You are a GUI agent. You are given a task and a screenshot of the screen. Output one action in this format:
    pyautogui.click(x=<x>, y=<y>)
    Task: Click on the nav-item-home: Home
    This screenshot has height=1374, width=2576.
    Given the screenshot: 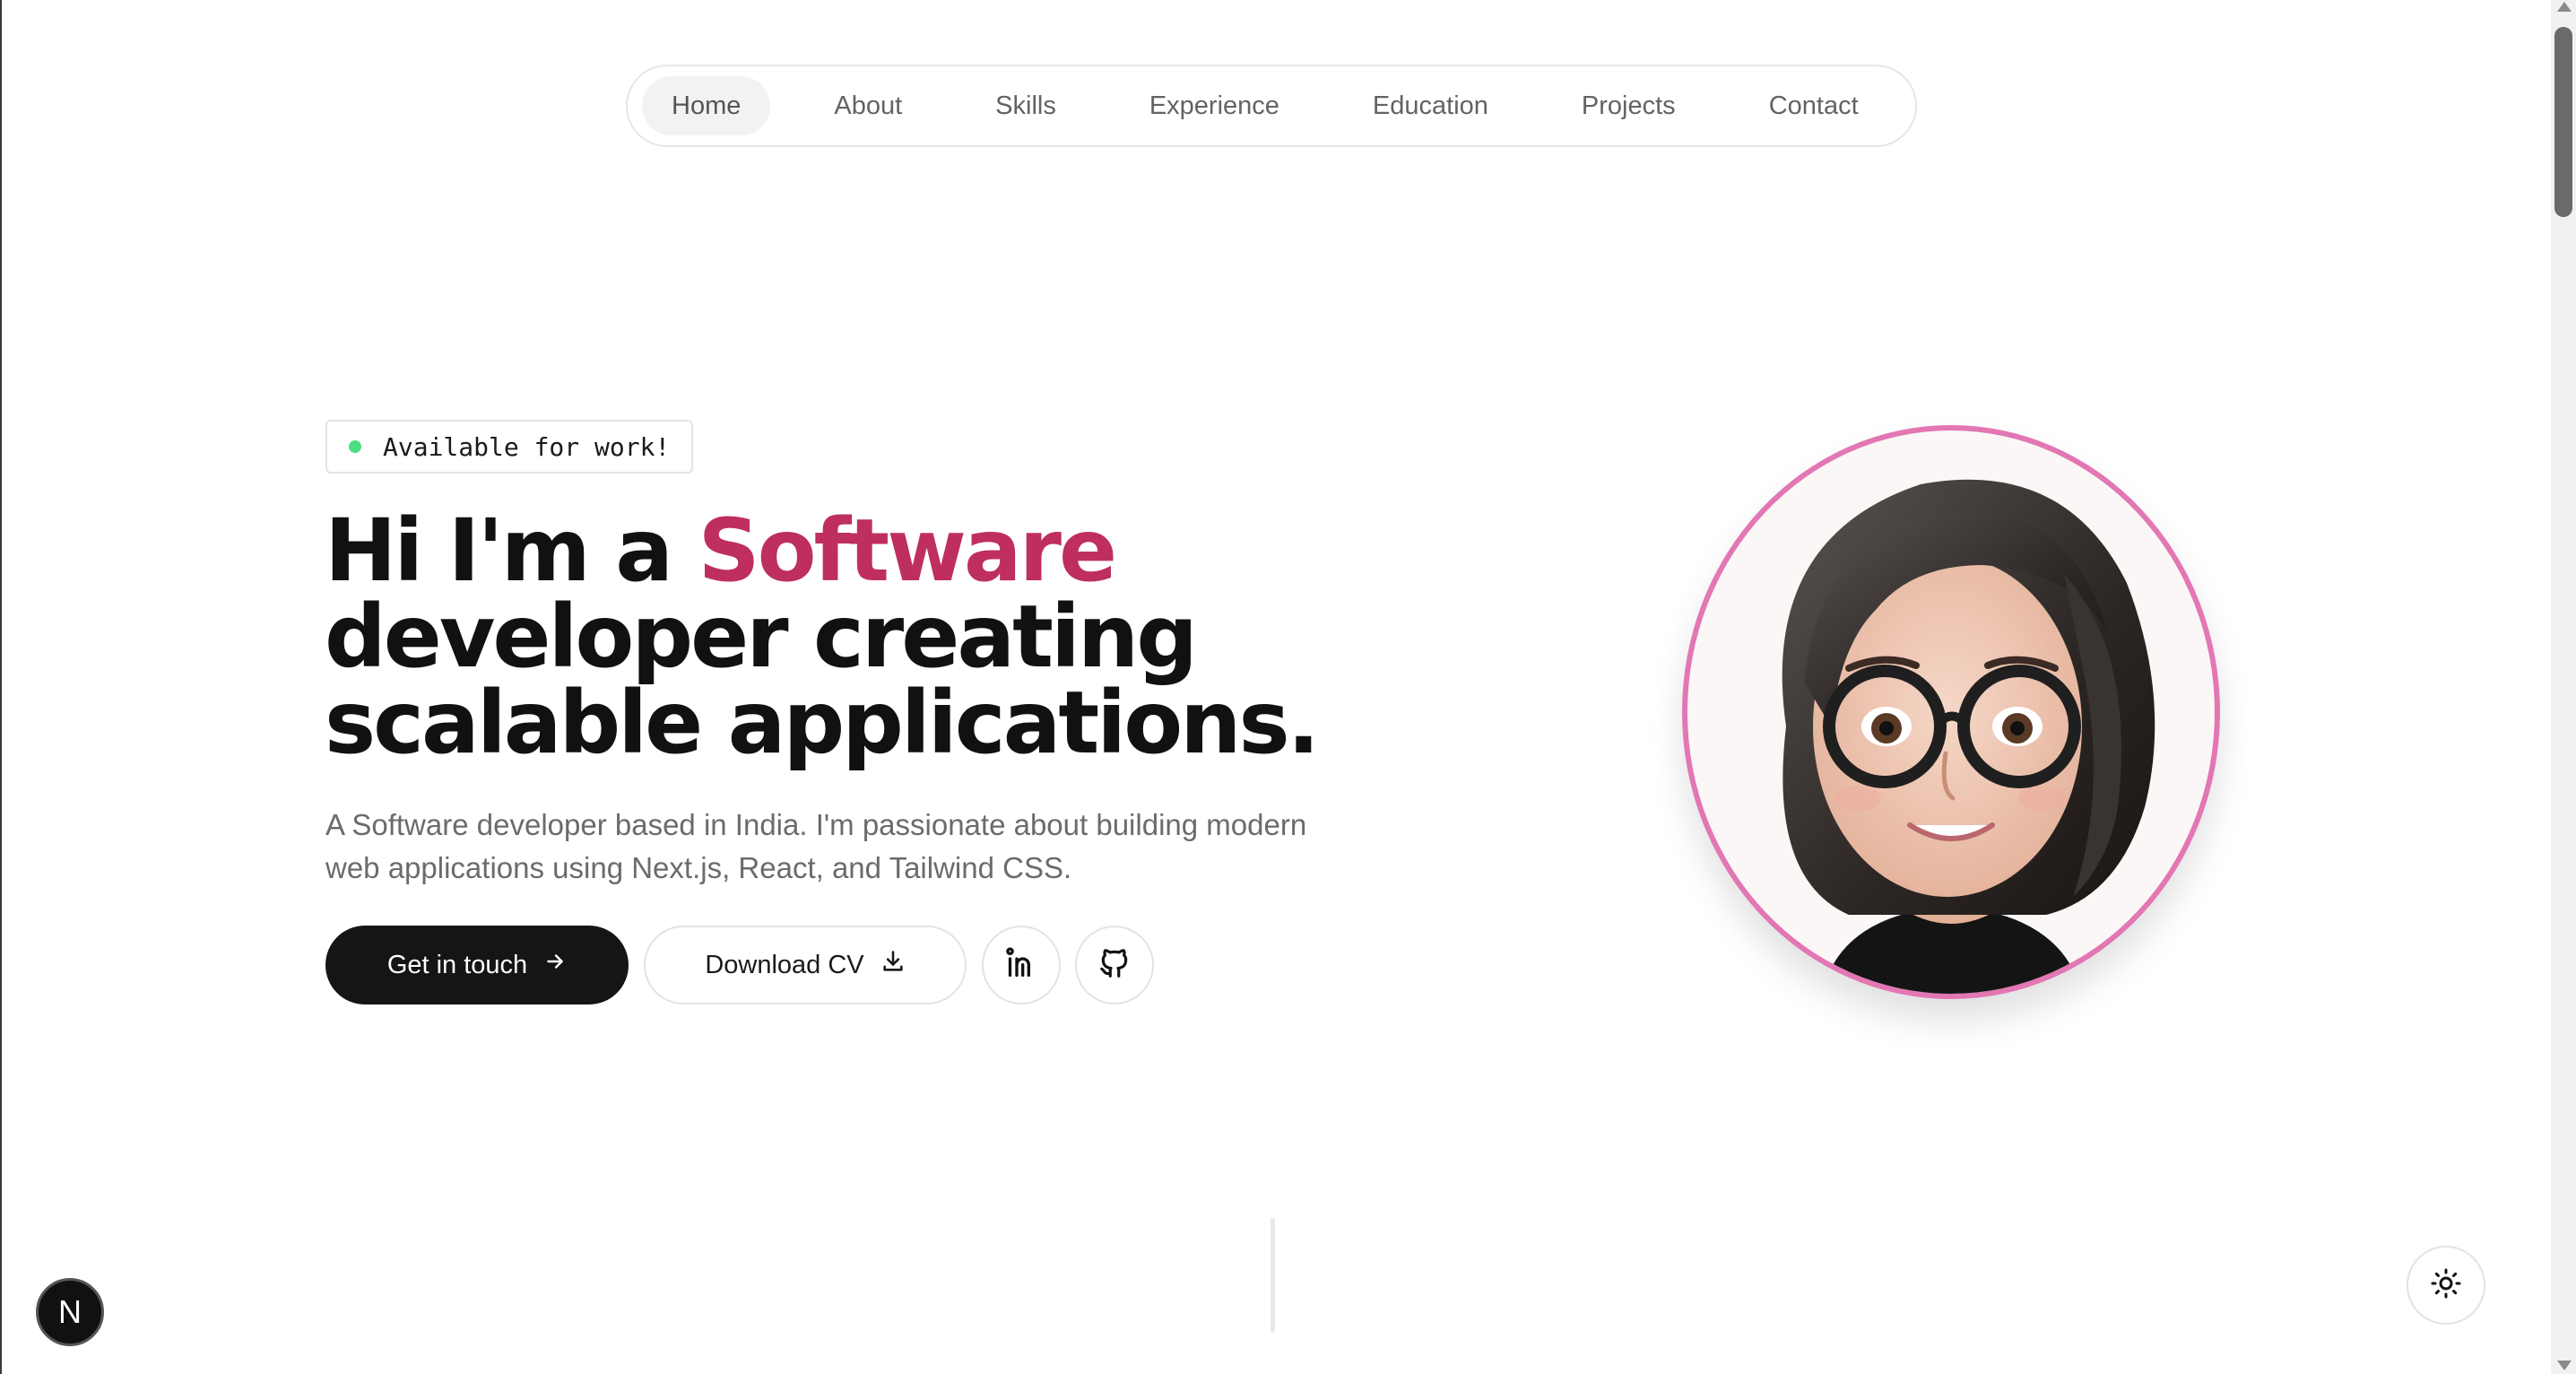 What is the action you would take?
    pyautogui.click(x=706, y=105)
    